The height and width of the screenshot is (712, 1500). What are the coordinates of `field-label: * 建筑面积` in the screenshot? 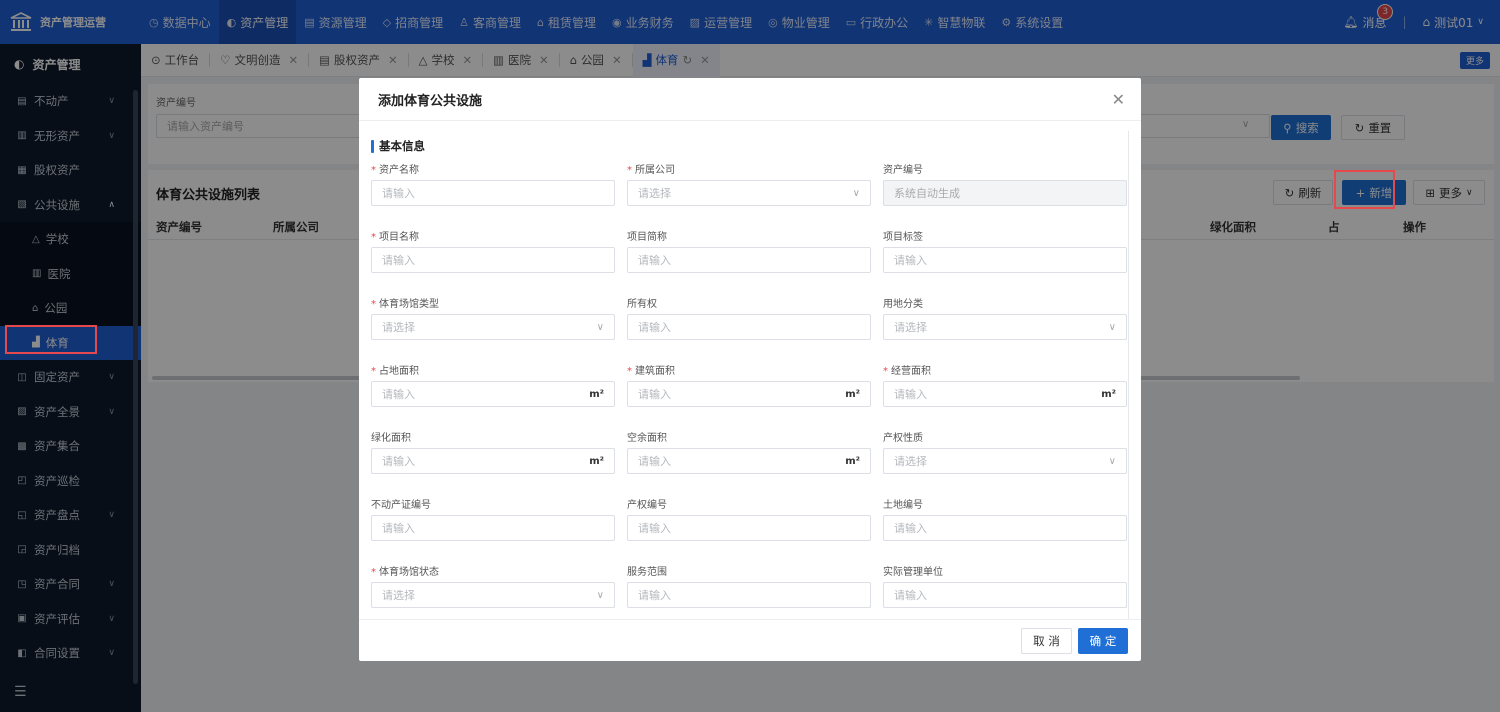 It's located at (651, 369).